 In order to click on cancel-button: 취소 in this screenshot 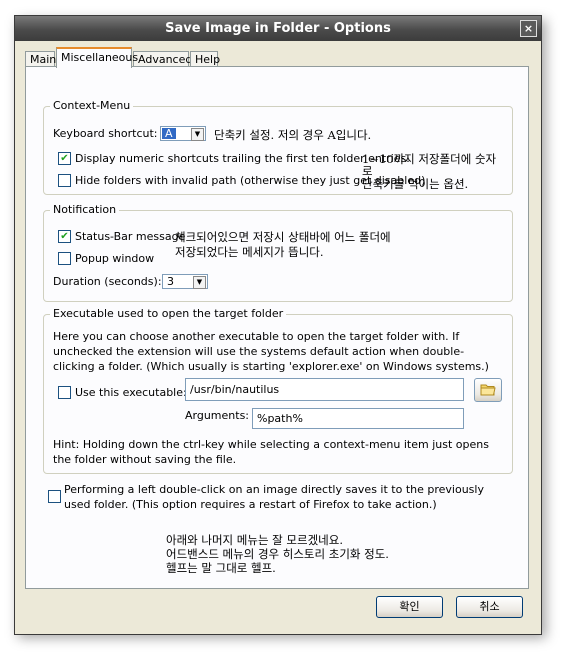, I will do `click(489, 607)`.